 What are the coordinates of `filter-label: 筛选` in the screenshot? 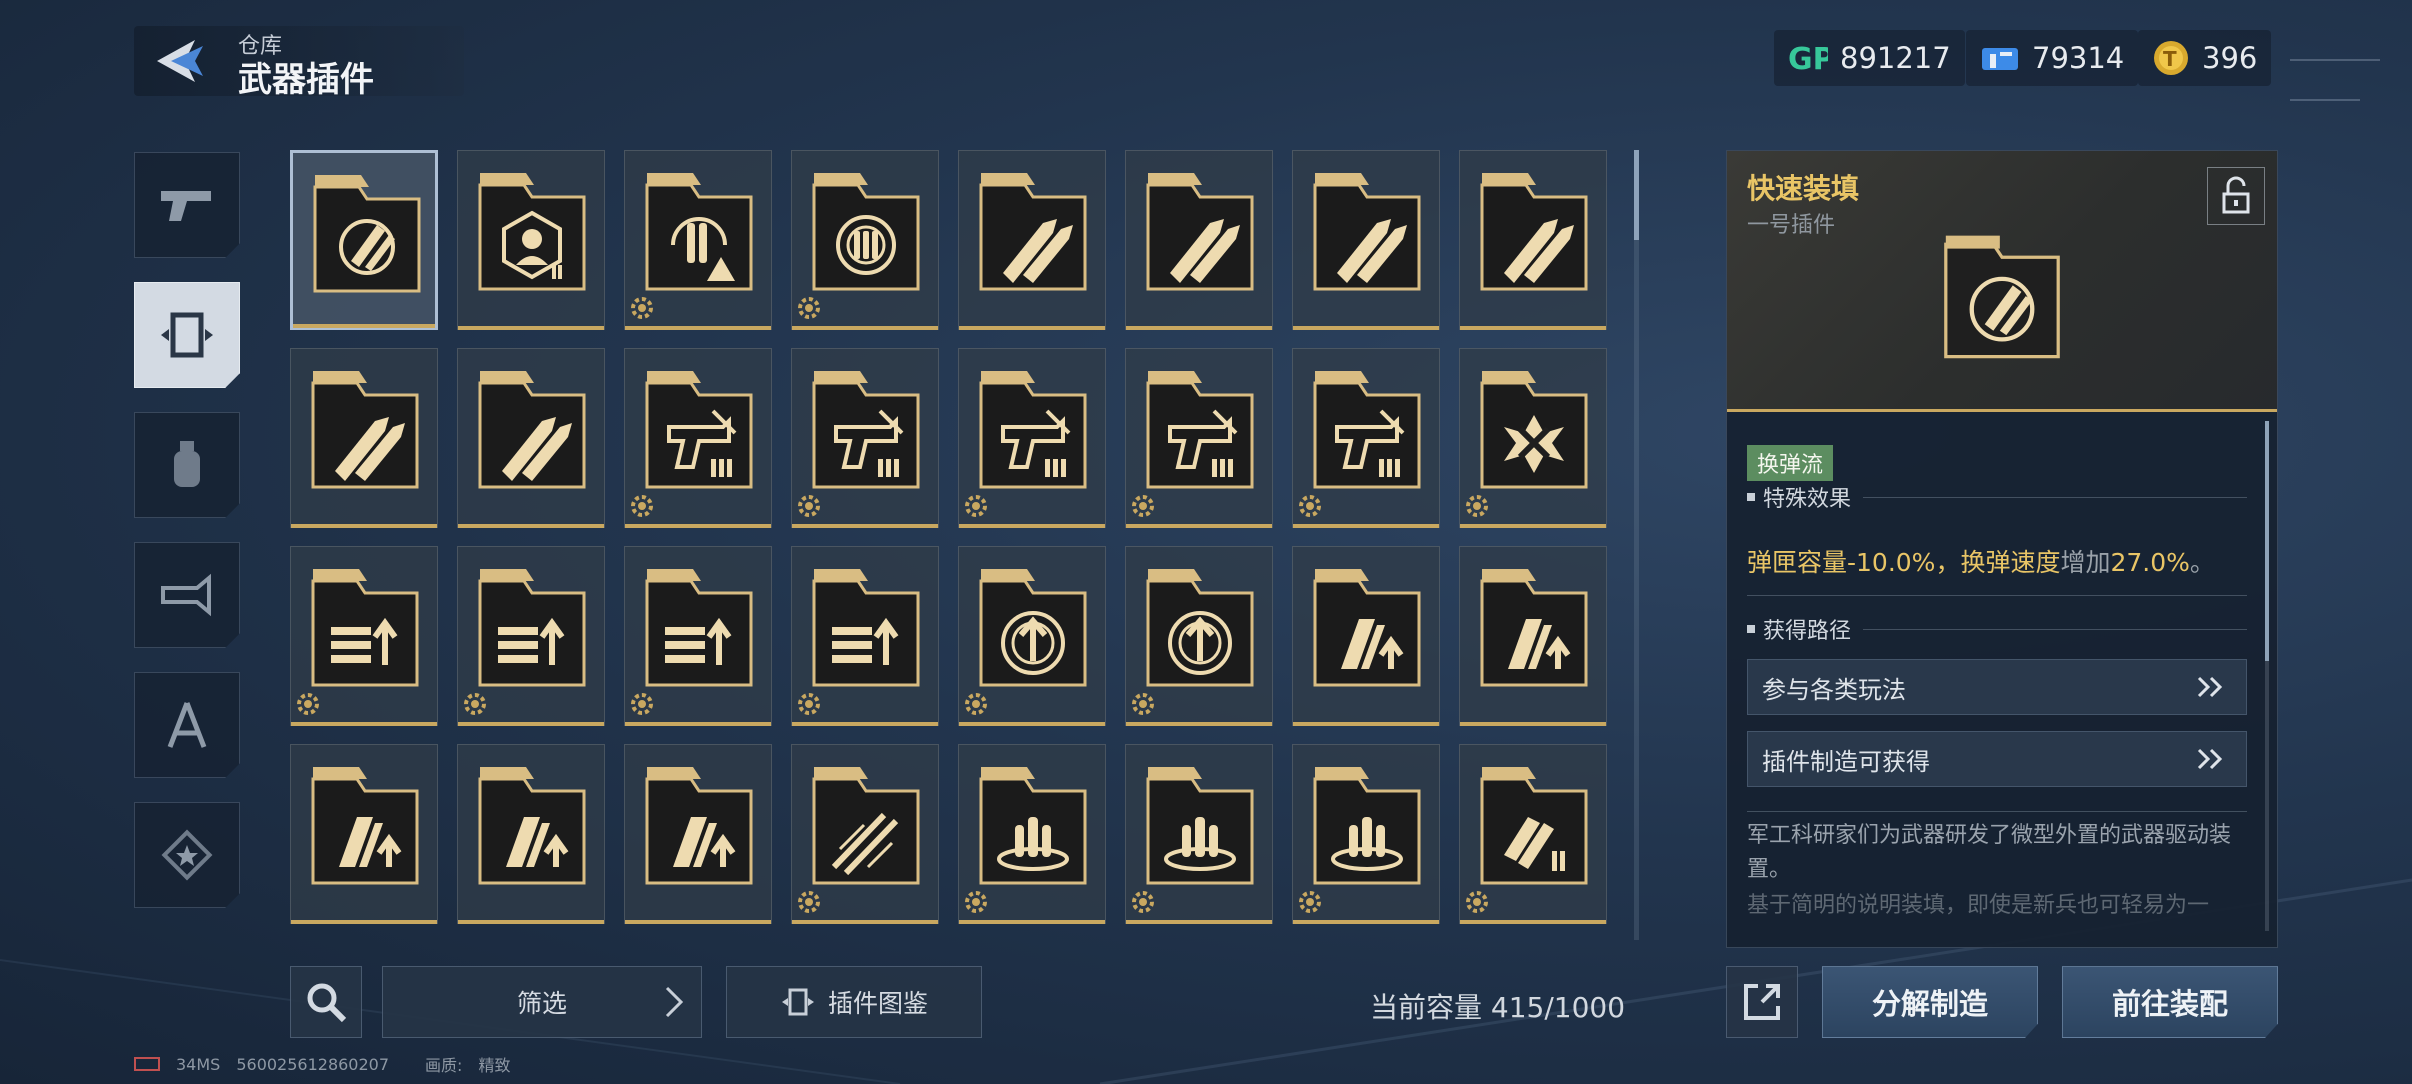 It's located at (541, 1003).